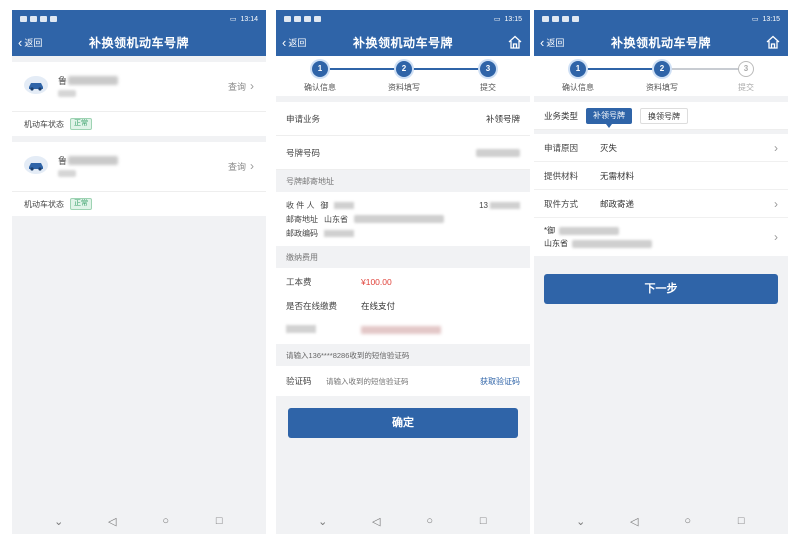  I want to click on chip-replace-lost: 补领号牌, so click(609, 117).